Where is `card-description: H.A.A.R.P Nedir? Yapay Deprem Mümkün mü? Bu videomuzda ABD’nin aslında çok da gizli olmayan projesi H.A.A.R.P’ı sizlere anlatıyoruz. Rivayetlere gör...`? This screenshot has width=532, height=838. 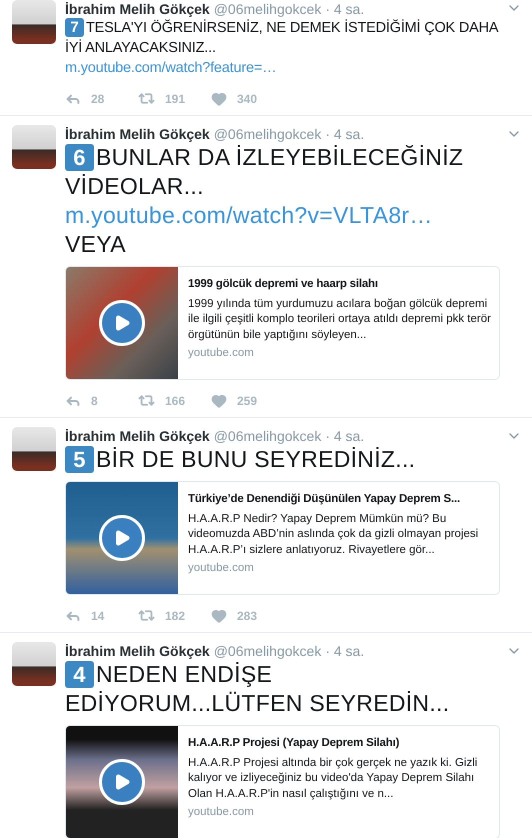
card-description: H.A.A.R.P Nedir? Yapay Deprem Mümkün mü? Bu videomuzda ABD’nin aslında çok da gizli olmayan projesi H.A.A.R.P’ı sizlere anlatıyoruz. Rivayetlere gör... is located at coordinates (334, 535).